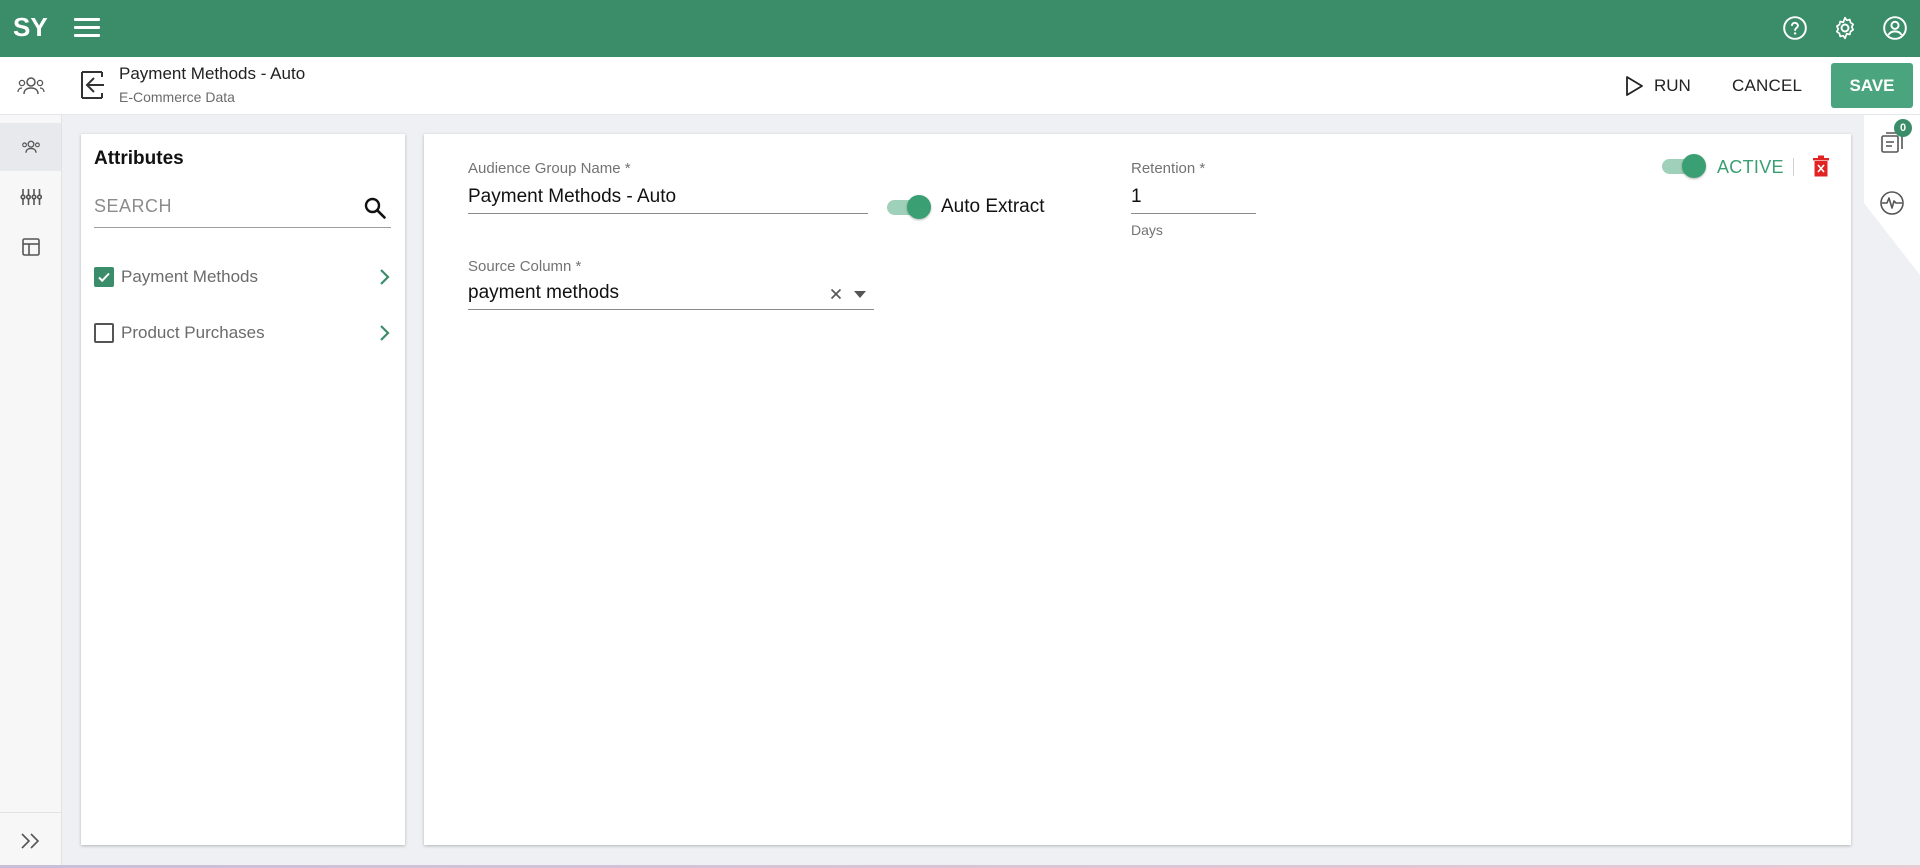 This screenshot has width=1920, height=868. What do you see at coordinates (1903, 128) in the screenshot?
I see `notes-badge: 0` at bounding box center [1903, 128].